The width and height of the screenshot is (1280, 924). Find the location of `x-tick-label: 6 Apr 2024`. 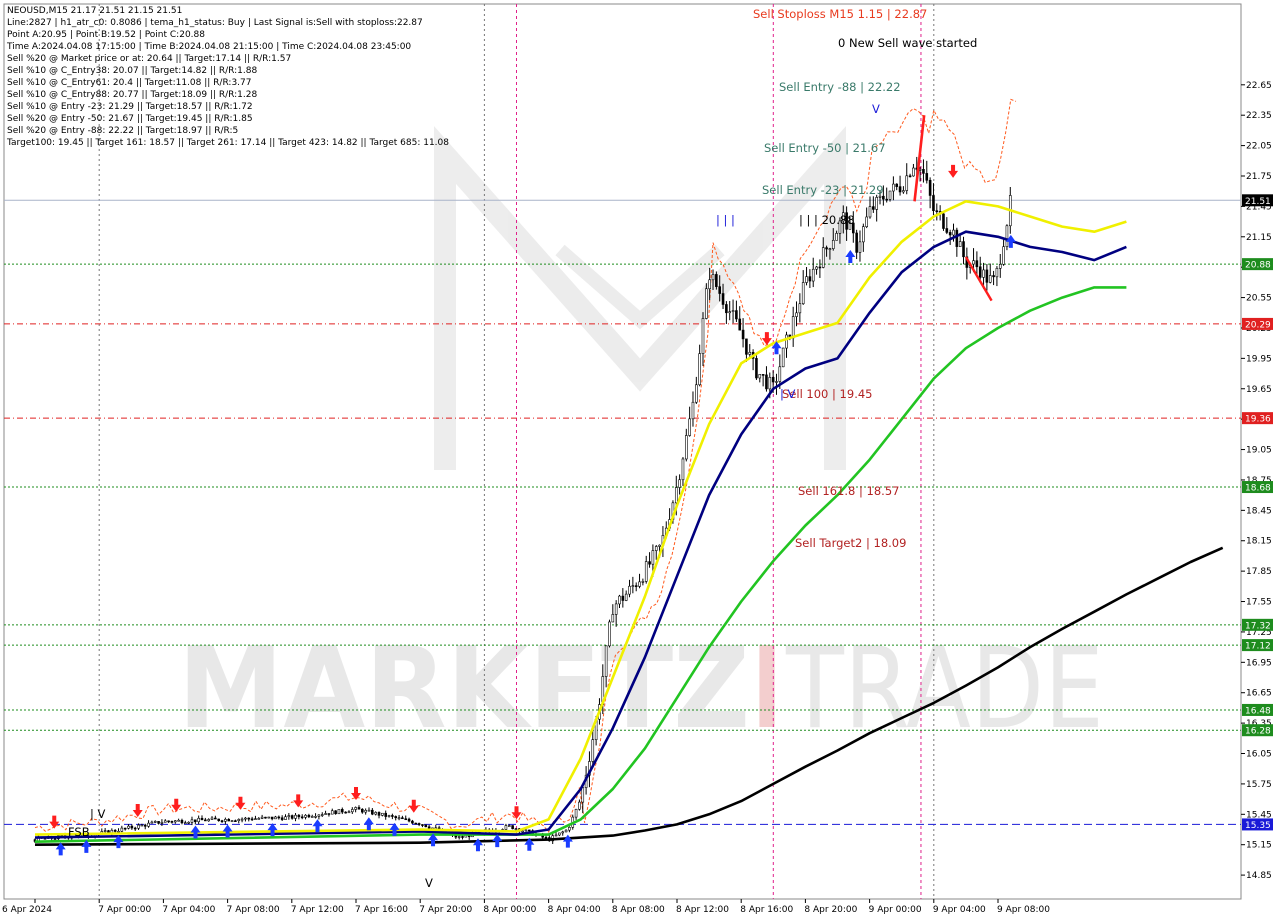

x-tick-label: 6 Apr 2024 is located at coordinates (27, 910).